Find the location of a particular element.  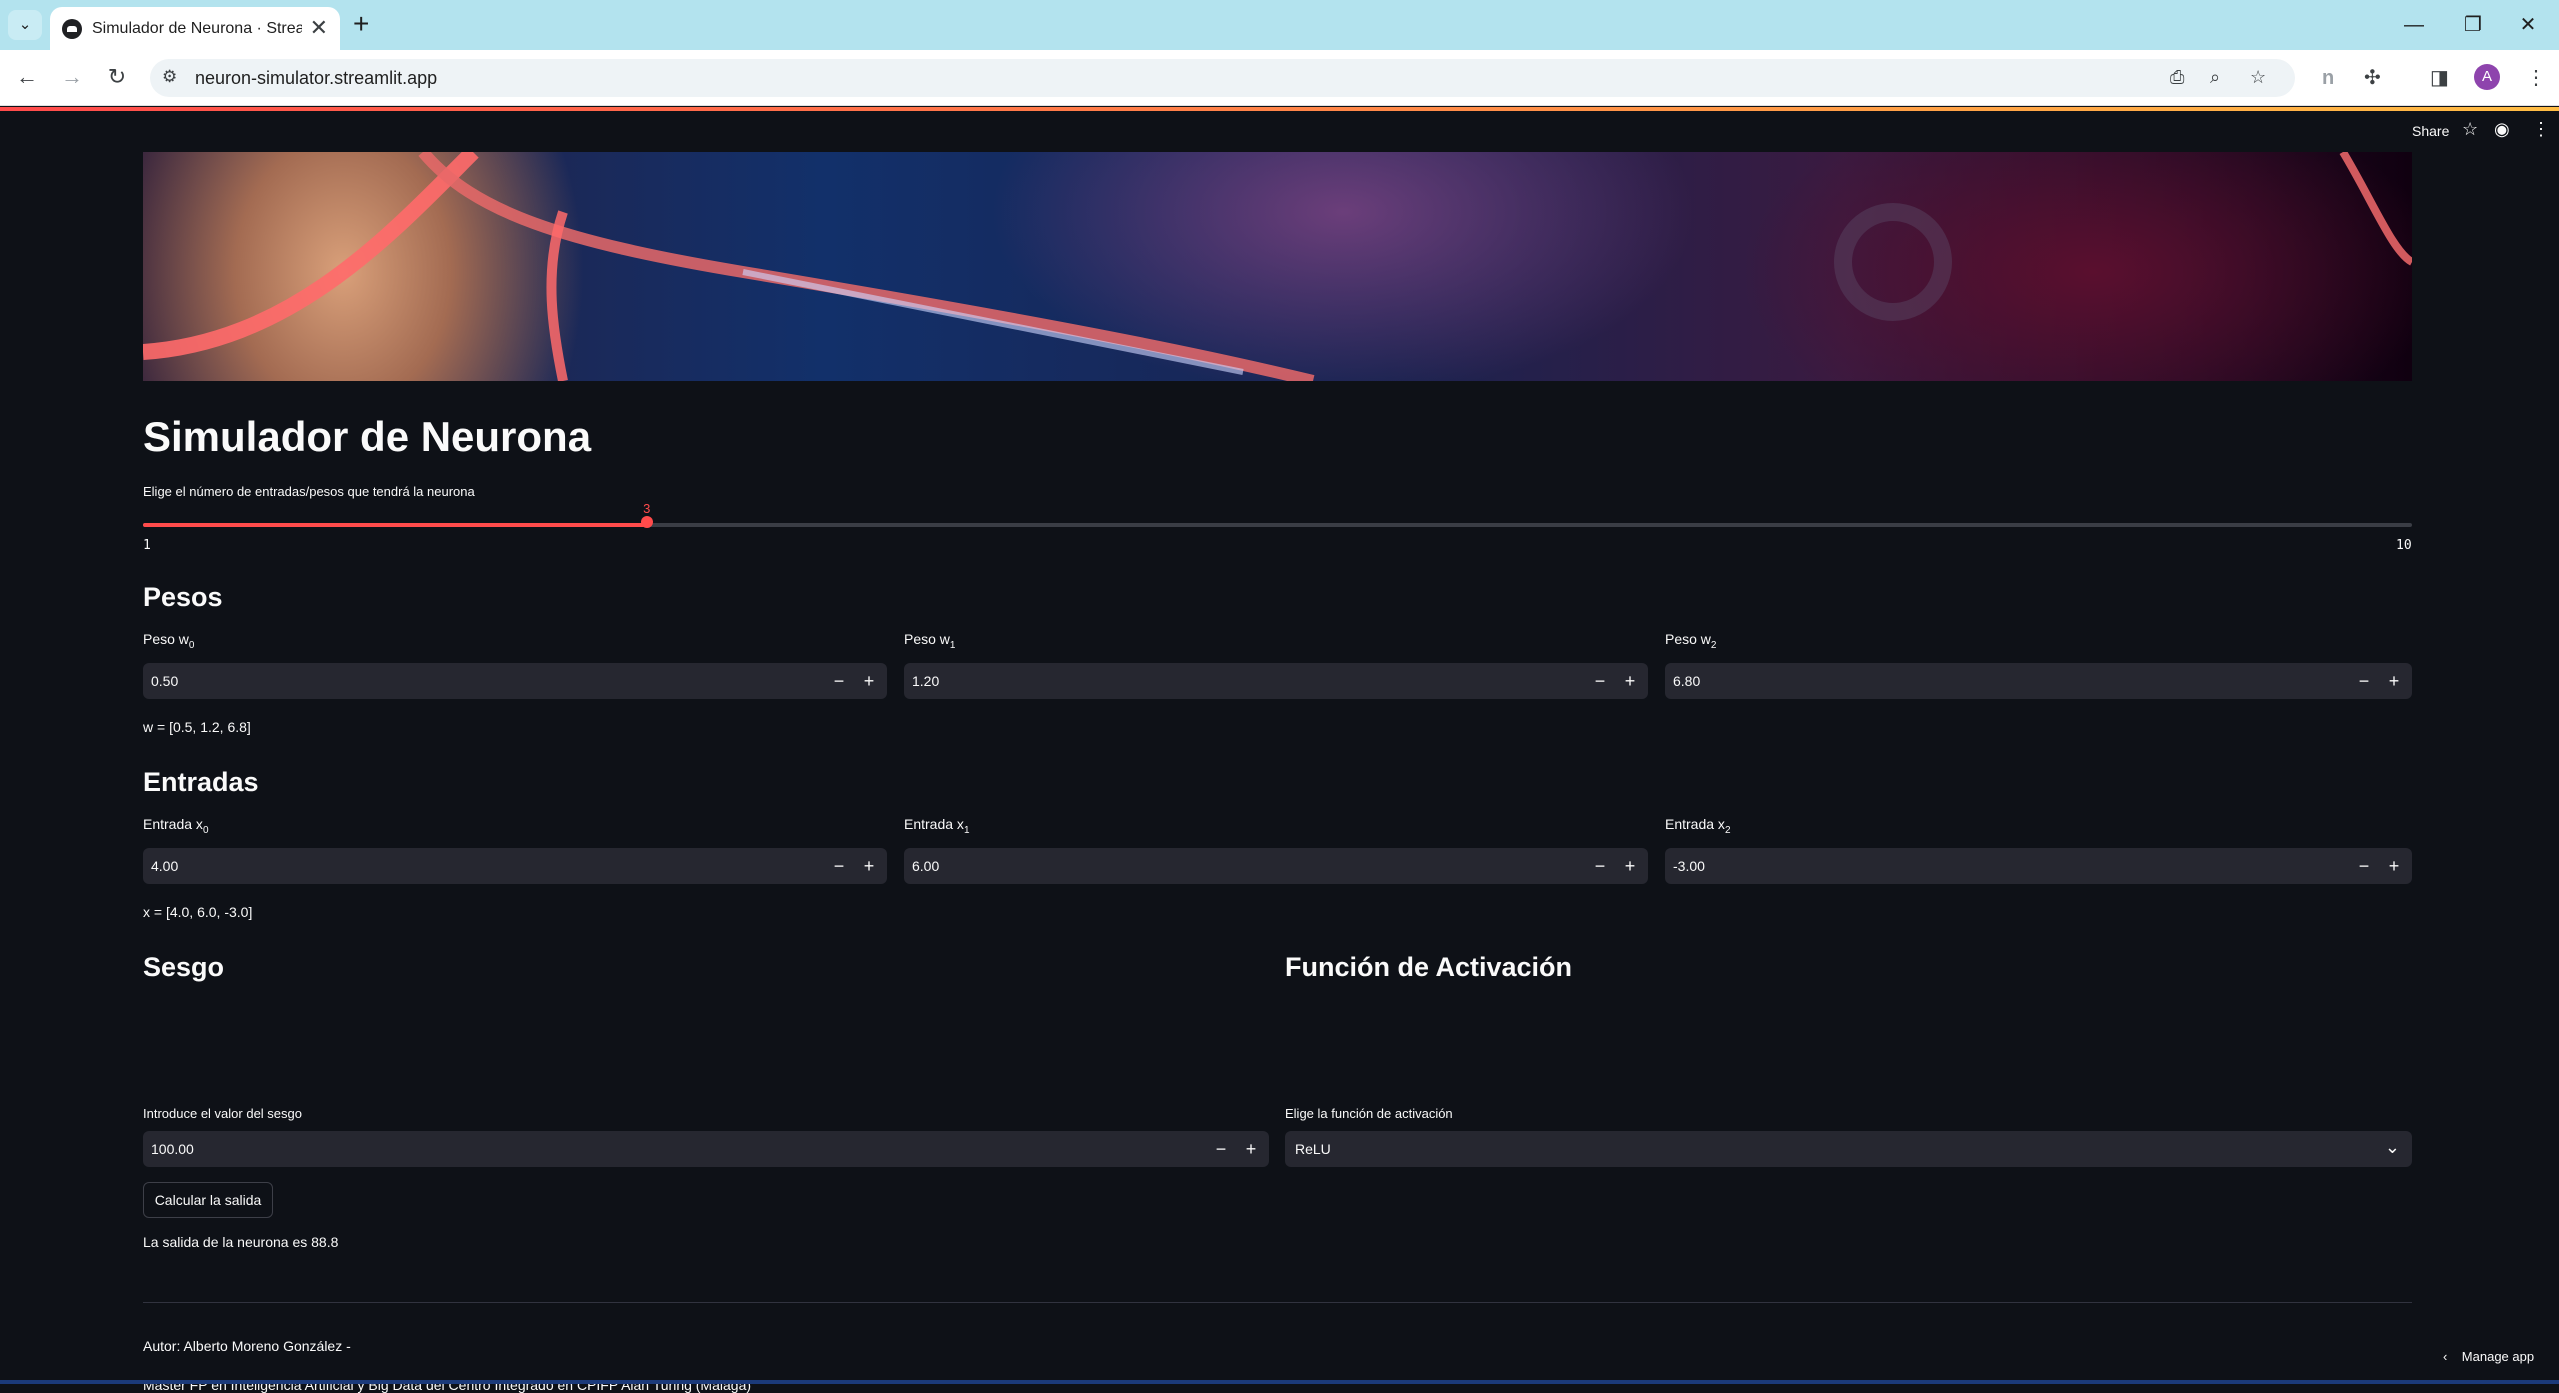

input-2-field: -3.00 − + is located at coordinates (2038, 866).